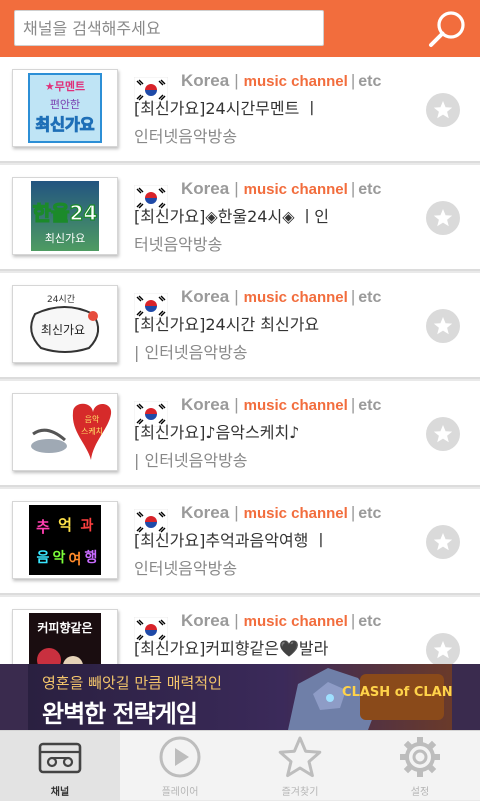 The height and width of the screenshot is (801, 480). I want to click on svg-text: 커피향같은, so click(64, 627).